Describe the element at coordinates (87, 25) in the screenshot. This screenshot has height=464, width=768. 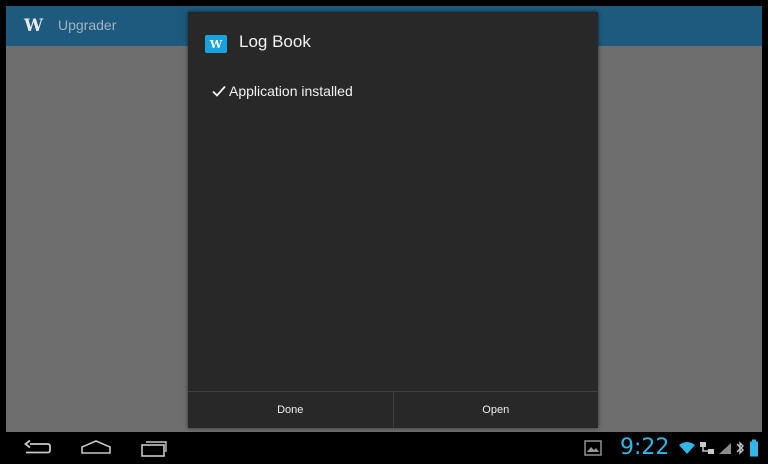
I see `app-title: Upgrader` at that location.